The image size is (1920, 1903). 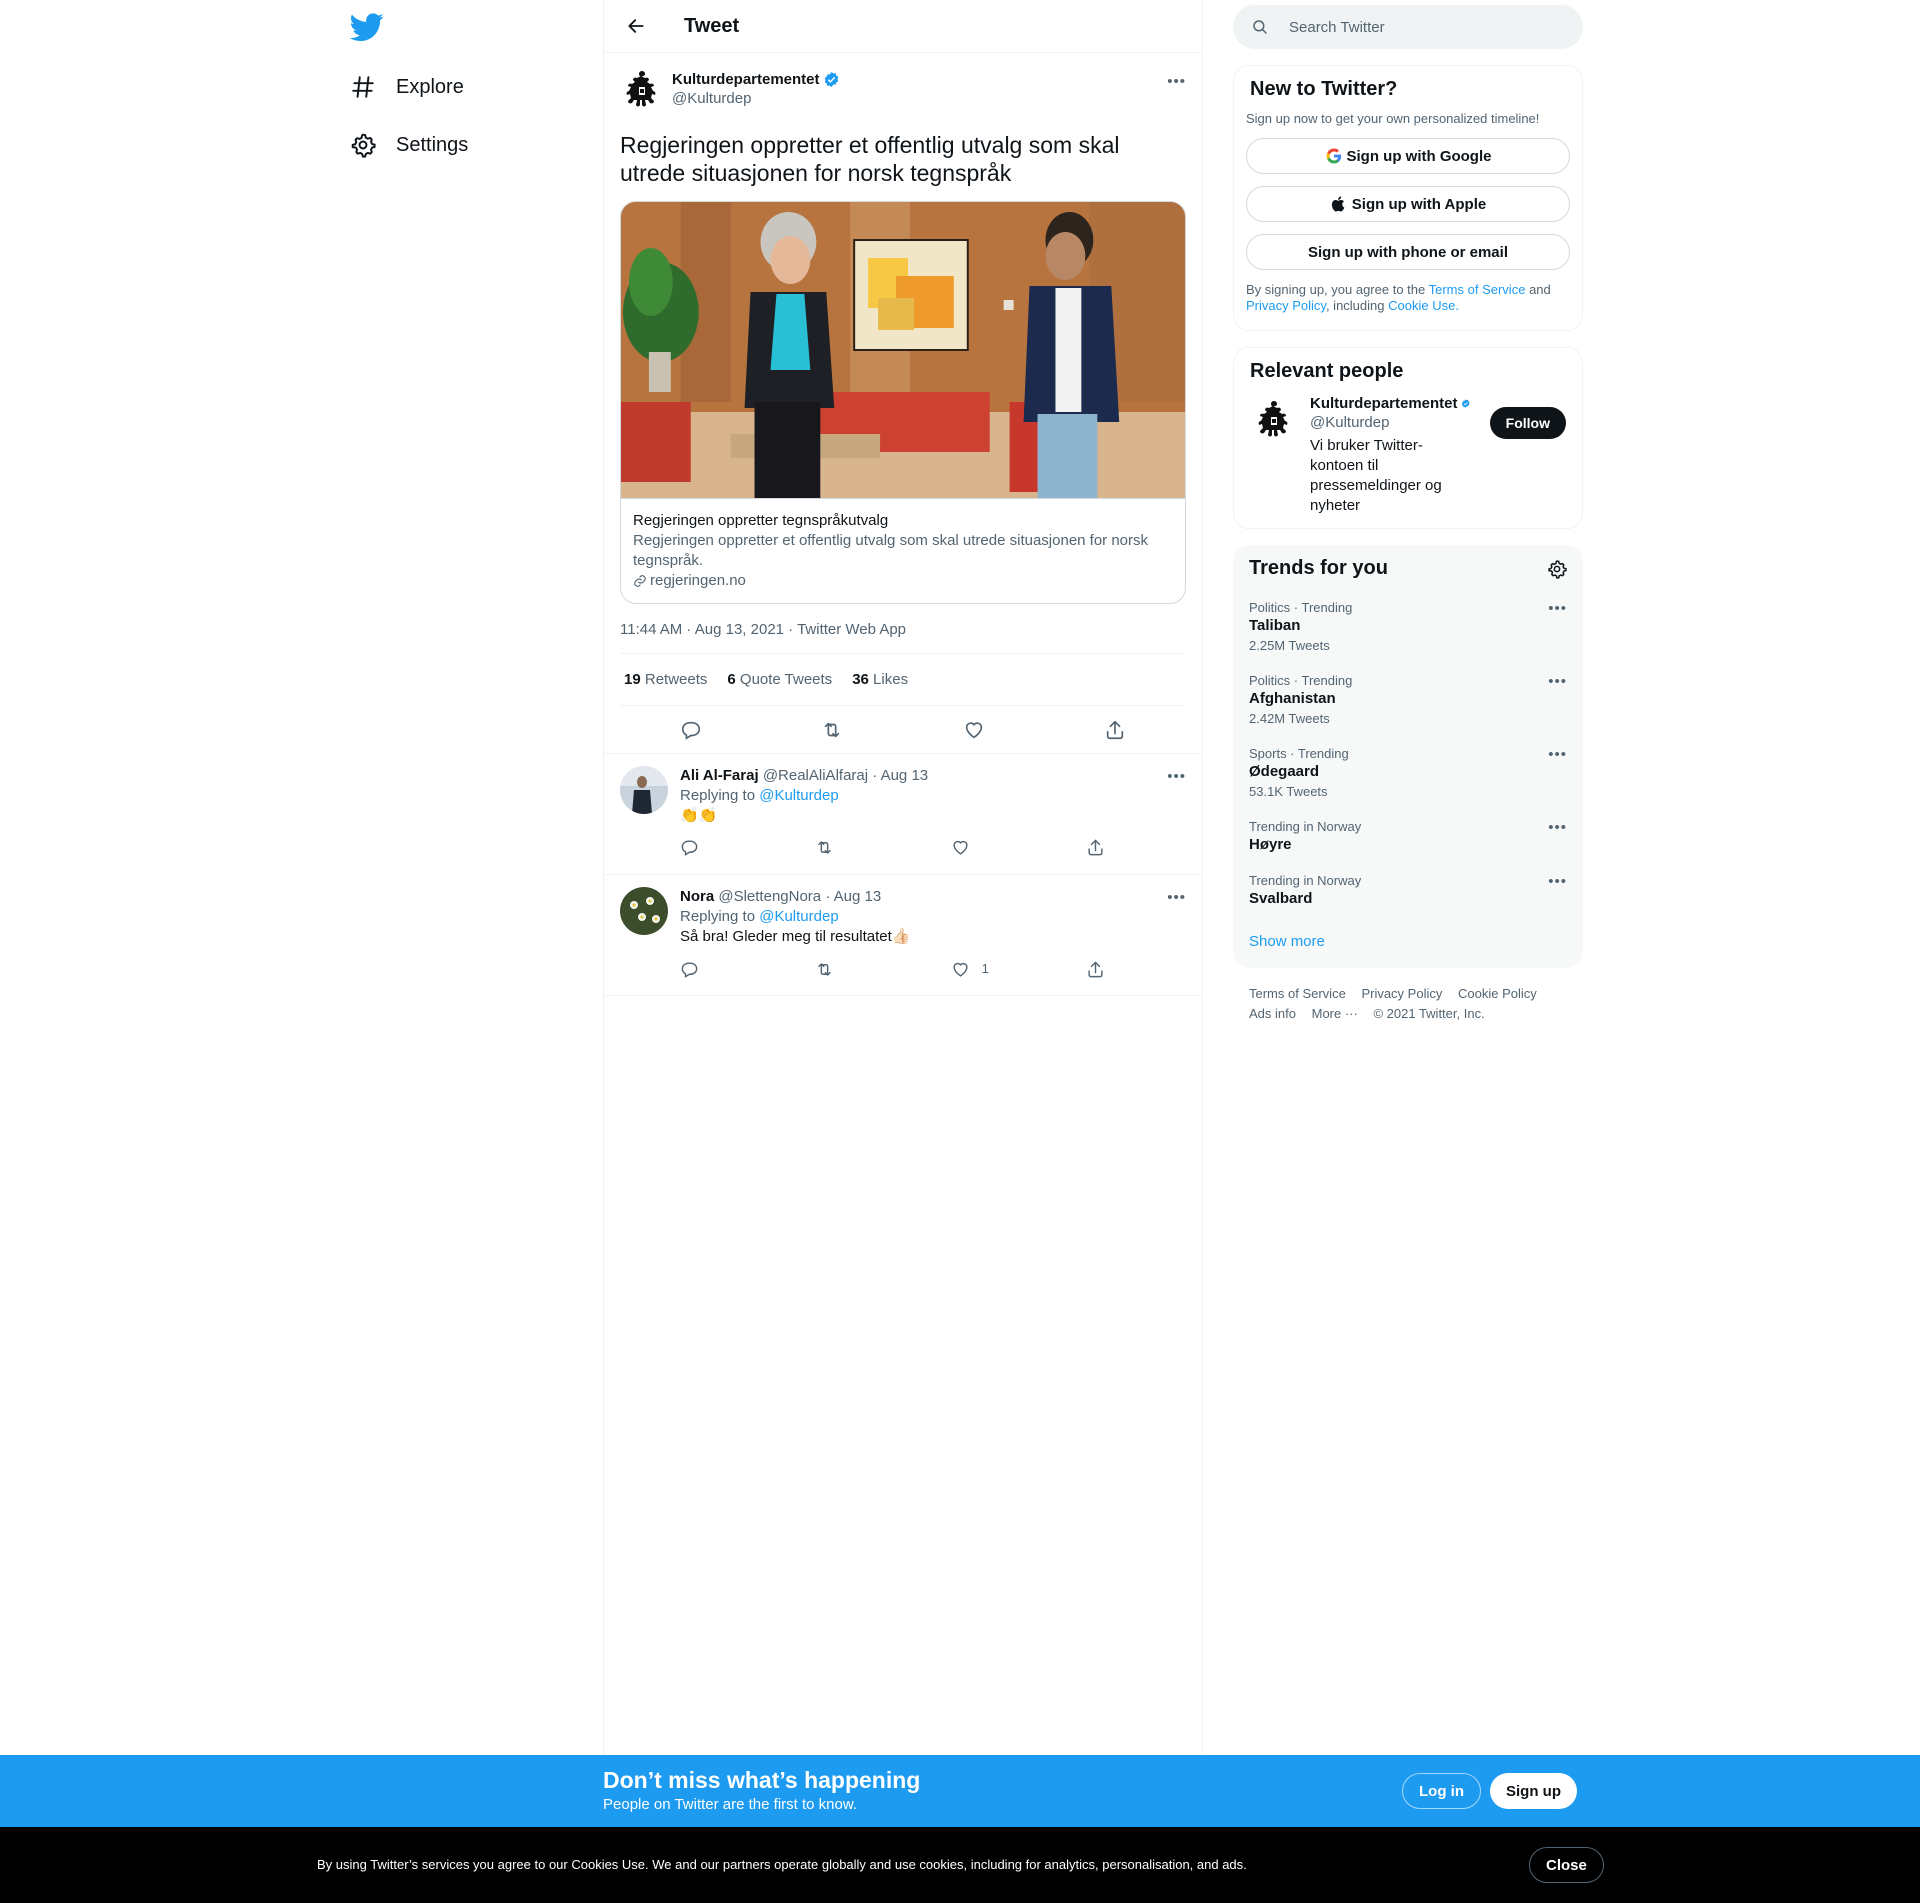 I want to click on flowers-photo, so click(x=644, y=911).